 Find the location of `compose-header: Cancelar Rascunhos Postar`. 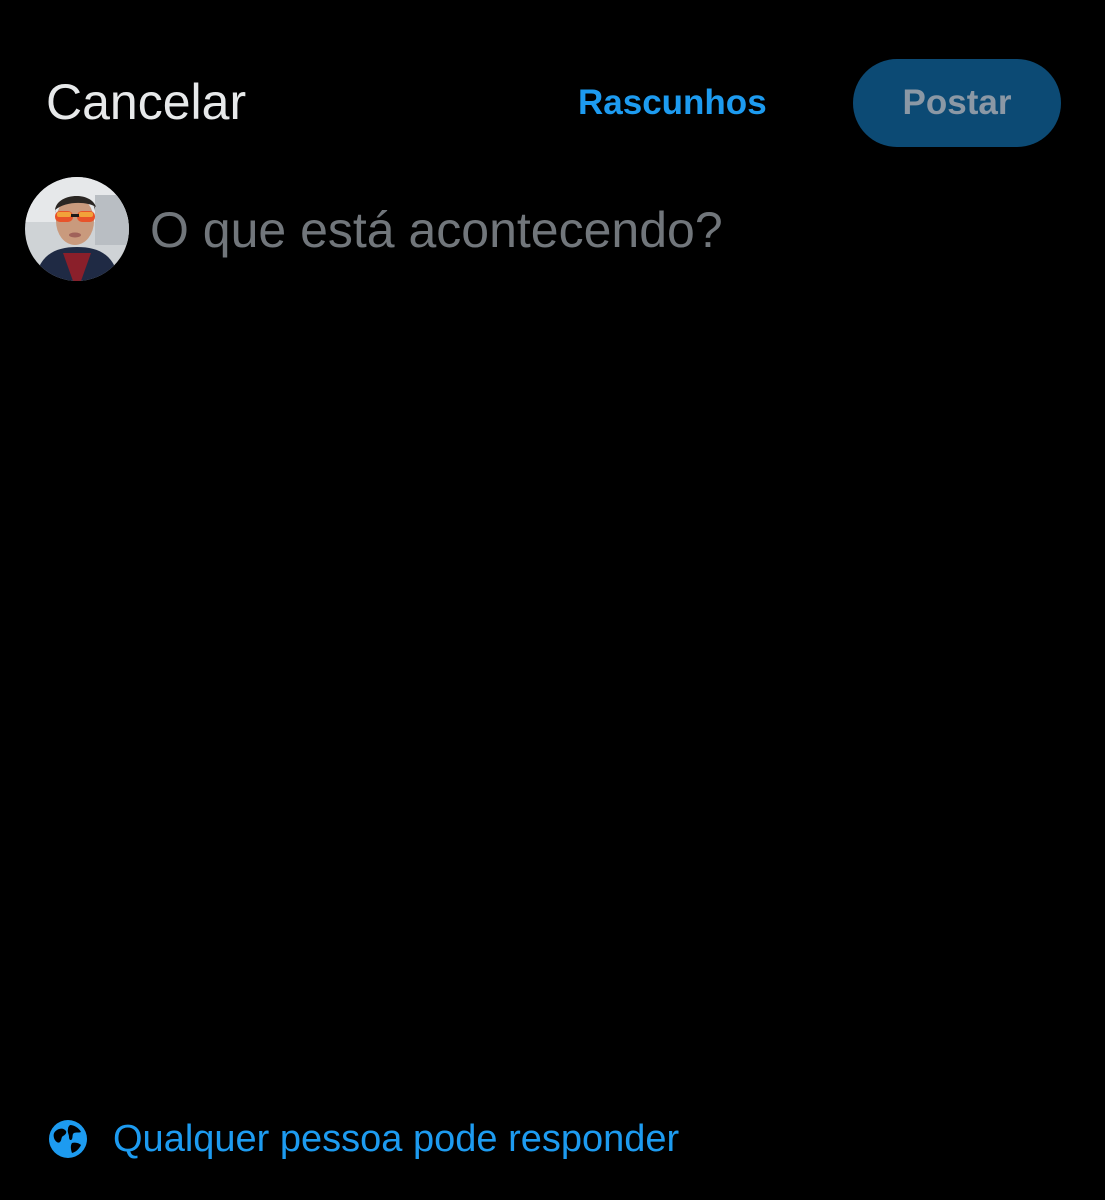

compose-header: Cancelar Rascunhos Postar is located at coordinates (552, 85).